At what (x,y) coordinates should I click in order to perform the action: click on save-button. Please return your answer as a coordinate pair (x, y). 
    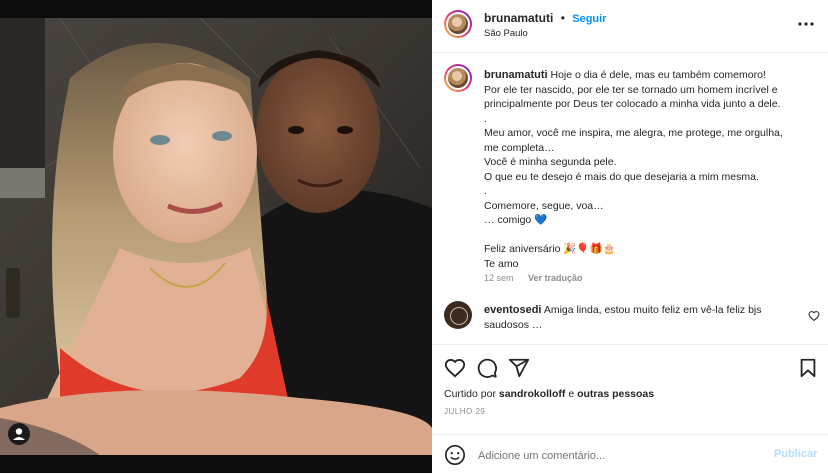
    Looking at the image, I should click on (808, 370).